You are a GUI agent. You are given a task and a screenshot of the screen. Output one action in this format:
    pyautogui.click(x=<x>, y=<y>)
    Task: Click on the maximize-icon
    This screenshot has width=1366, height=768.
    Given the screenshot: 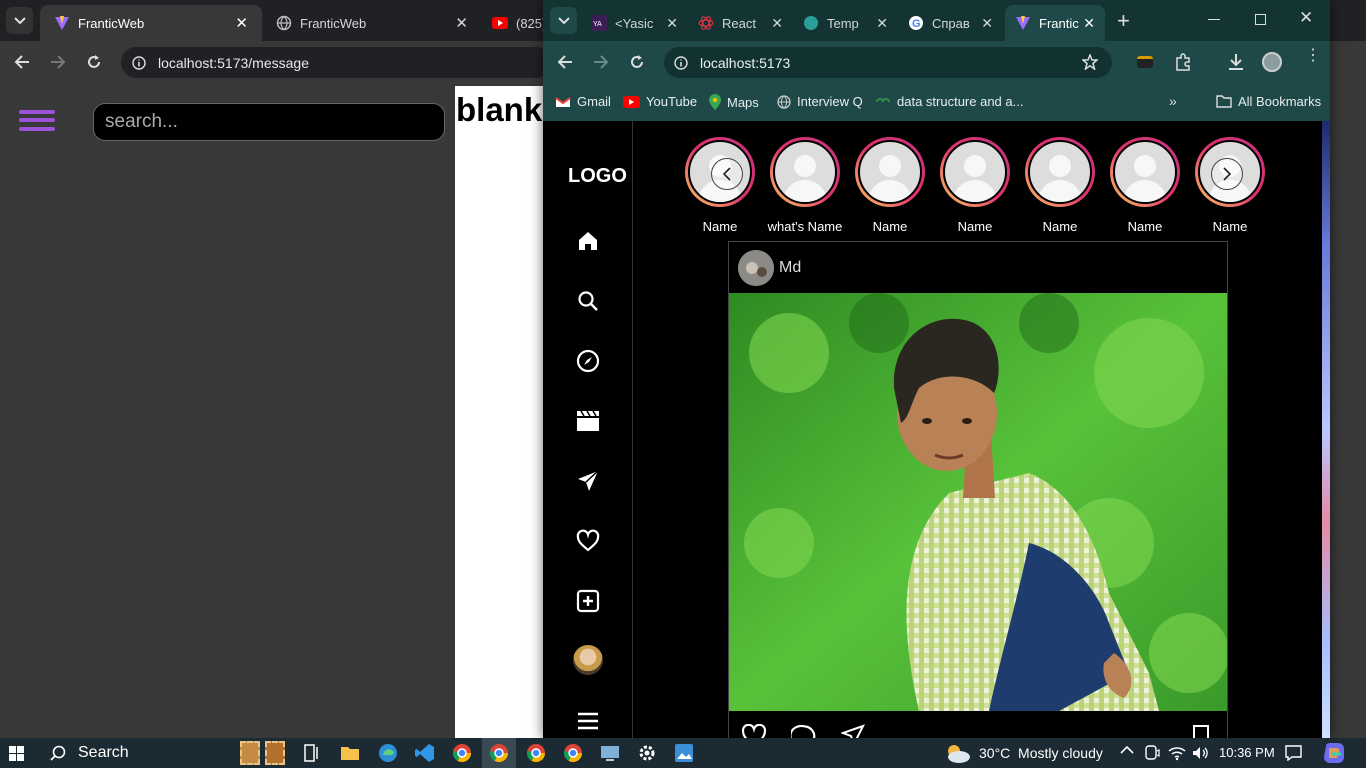 What is the action you would take?
    pyautogui.click(x=1260, y=19)
    